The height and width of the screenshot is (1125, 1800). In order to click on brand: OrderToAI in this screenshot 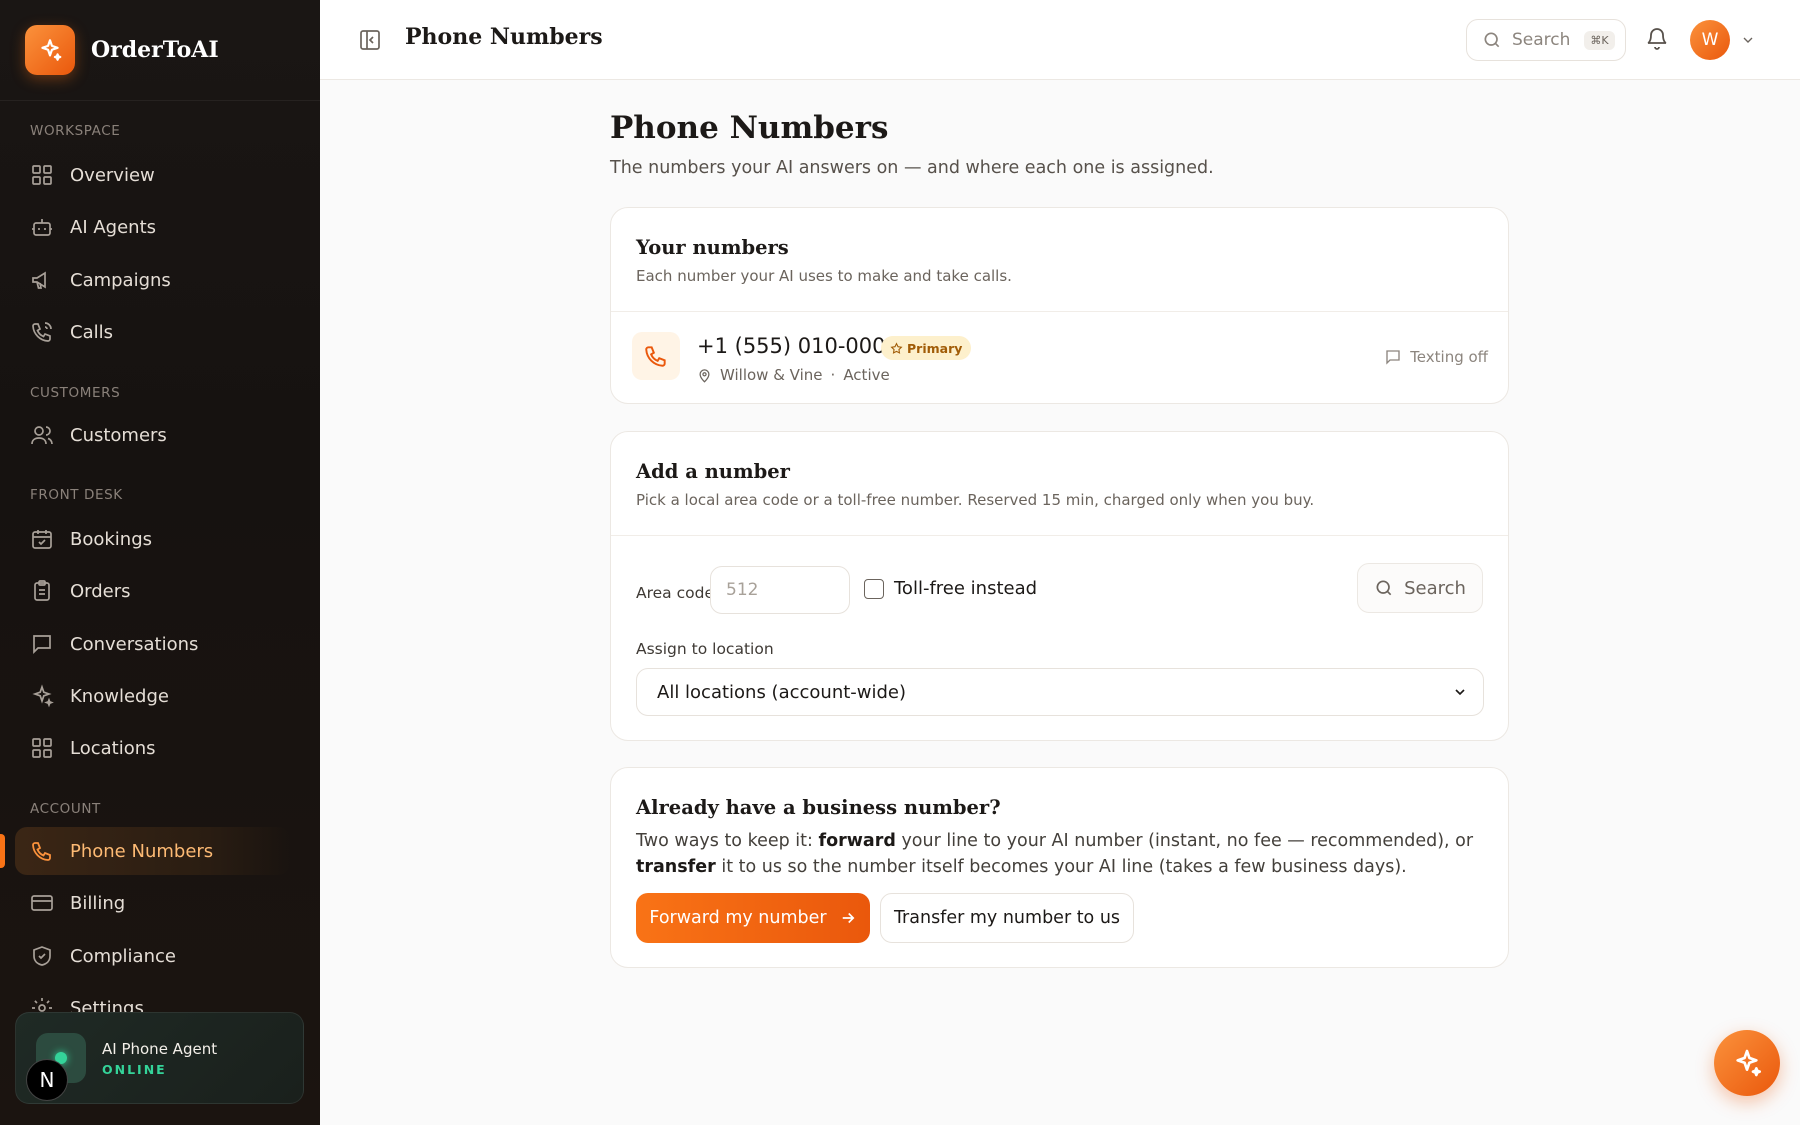, I will do `click(122, 50)`.